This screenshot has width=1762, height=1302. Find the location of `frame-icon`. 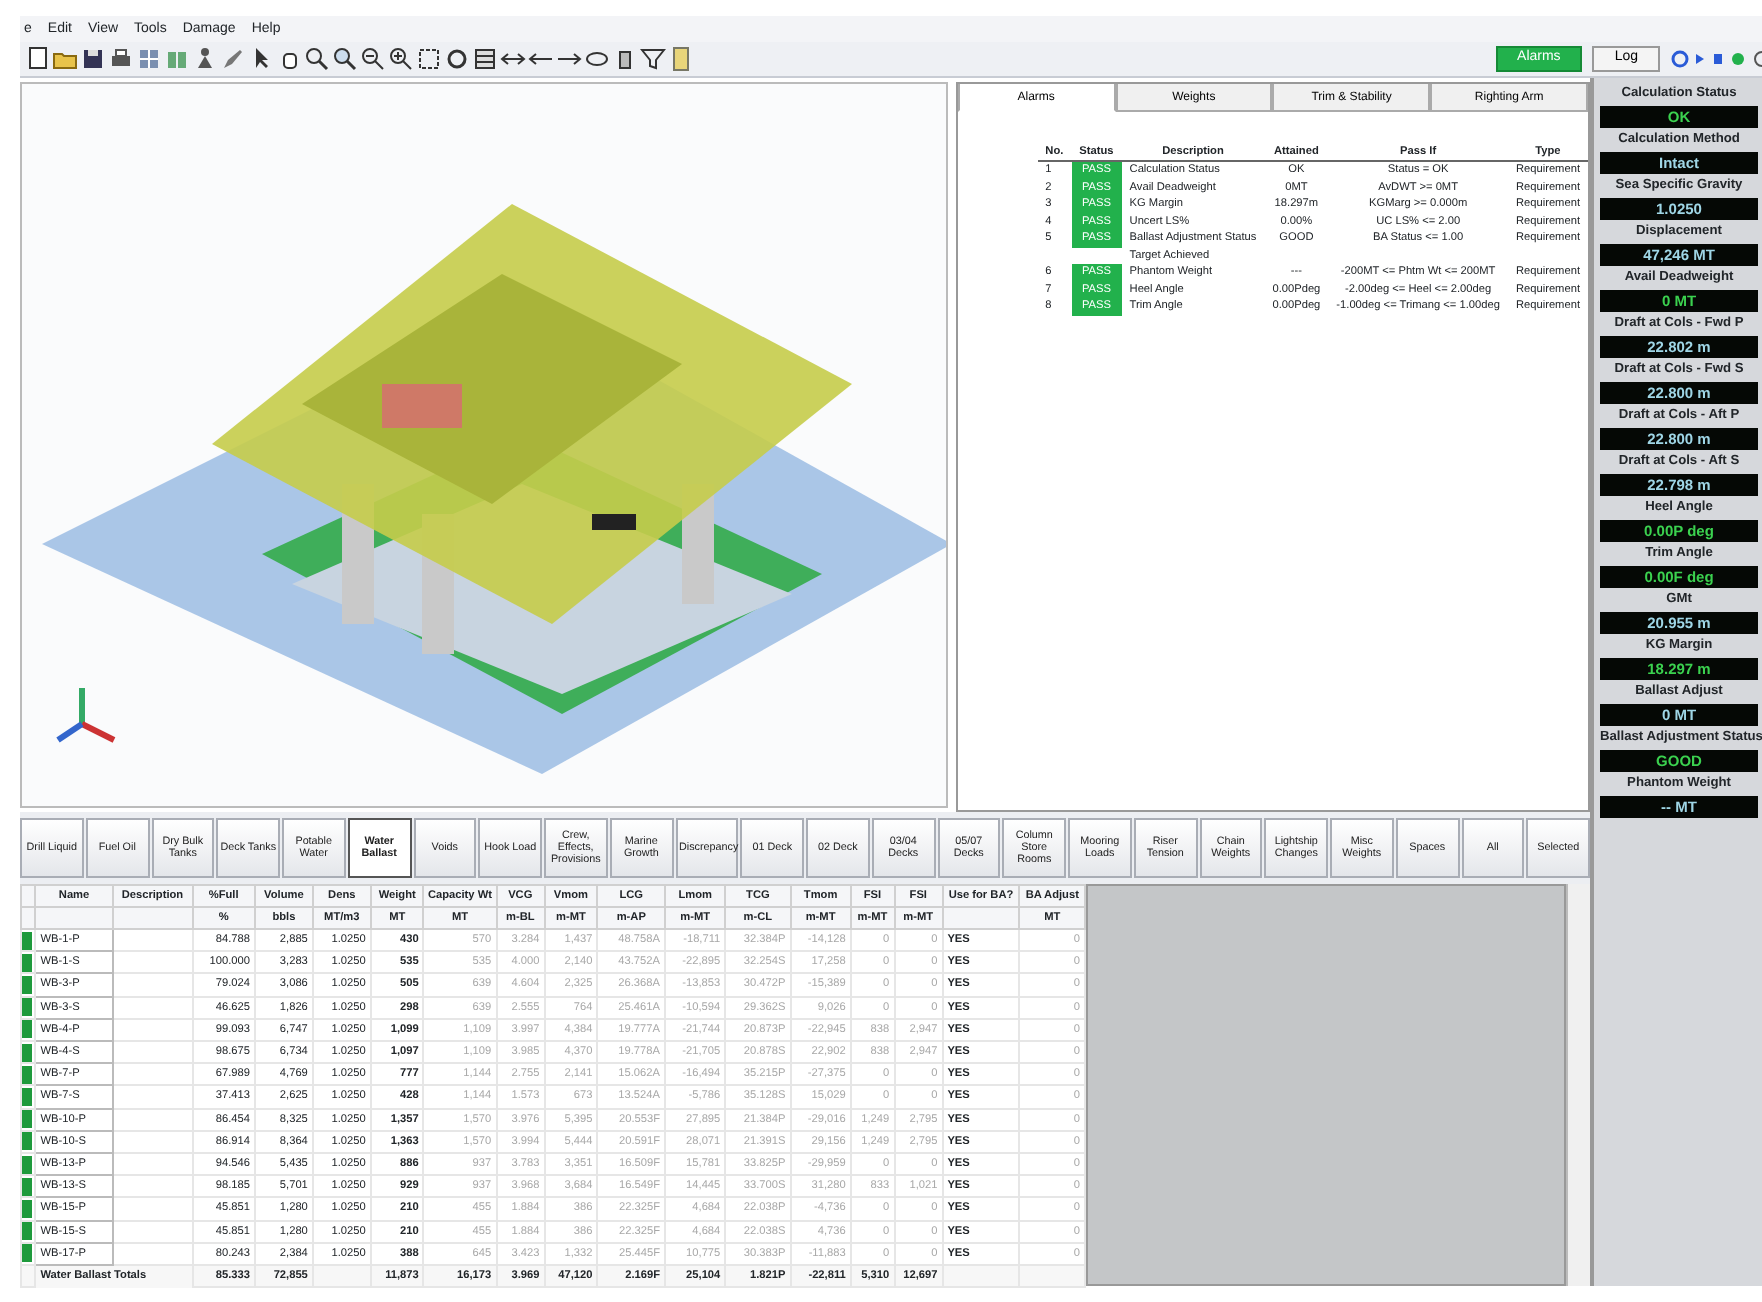

frame-icon is located at coordinates (429, 59).